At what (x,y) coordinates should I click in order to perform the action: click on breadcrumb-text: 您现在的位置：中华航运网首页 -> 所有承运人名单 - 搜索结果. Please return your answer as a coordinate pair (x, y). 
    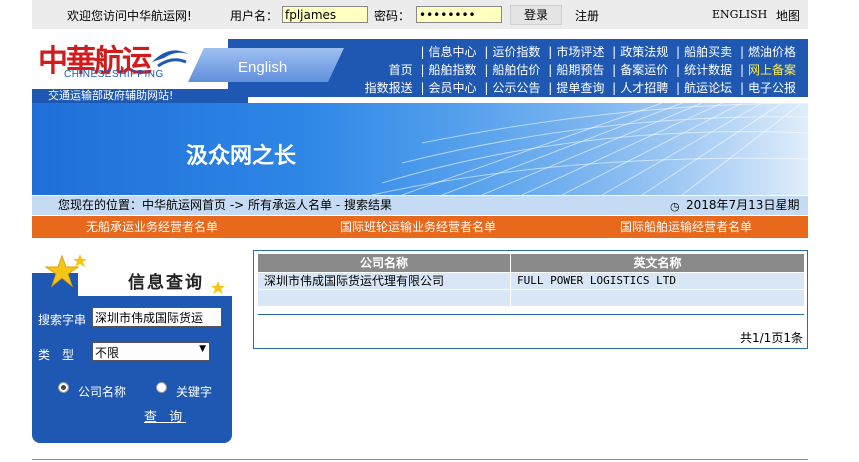
    Looking at the image, I should click on (225, 205).